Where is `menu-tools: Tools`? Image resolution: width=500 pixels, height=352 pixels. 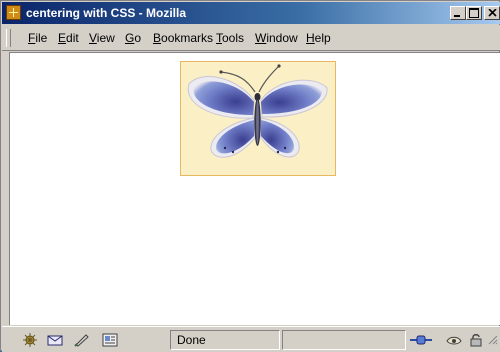
menu-tools: Tools is located at coordinates (230, 38).